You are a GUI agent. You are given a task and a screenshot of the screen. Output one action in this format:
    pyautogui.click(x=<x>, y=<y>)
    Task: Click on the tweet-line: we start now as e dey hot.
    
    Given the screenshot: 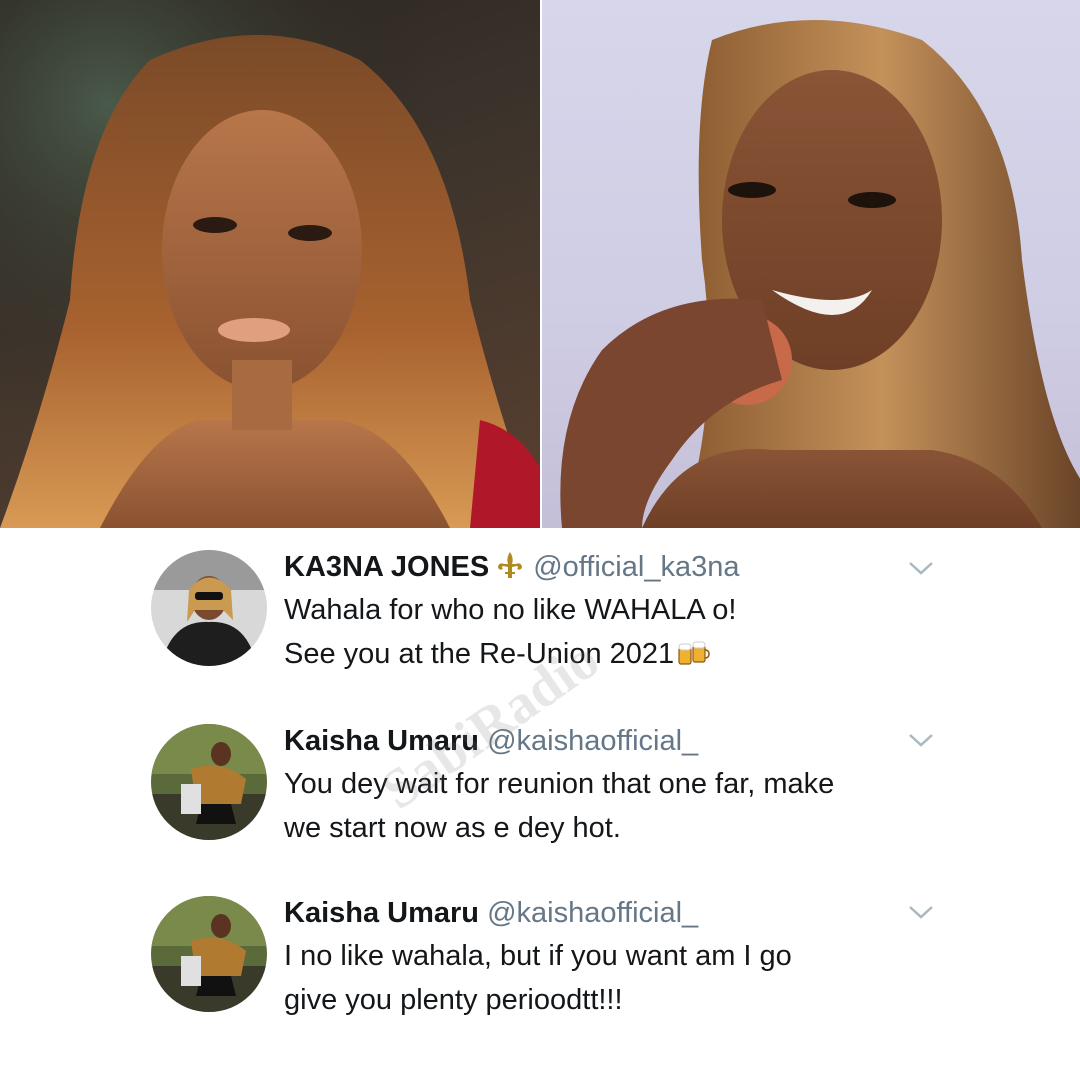 What is the action you would take?
    pyautogui.click(x=452, y=828)
    